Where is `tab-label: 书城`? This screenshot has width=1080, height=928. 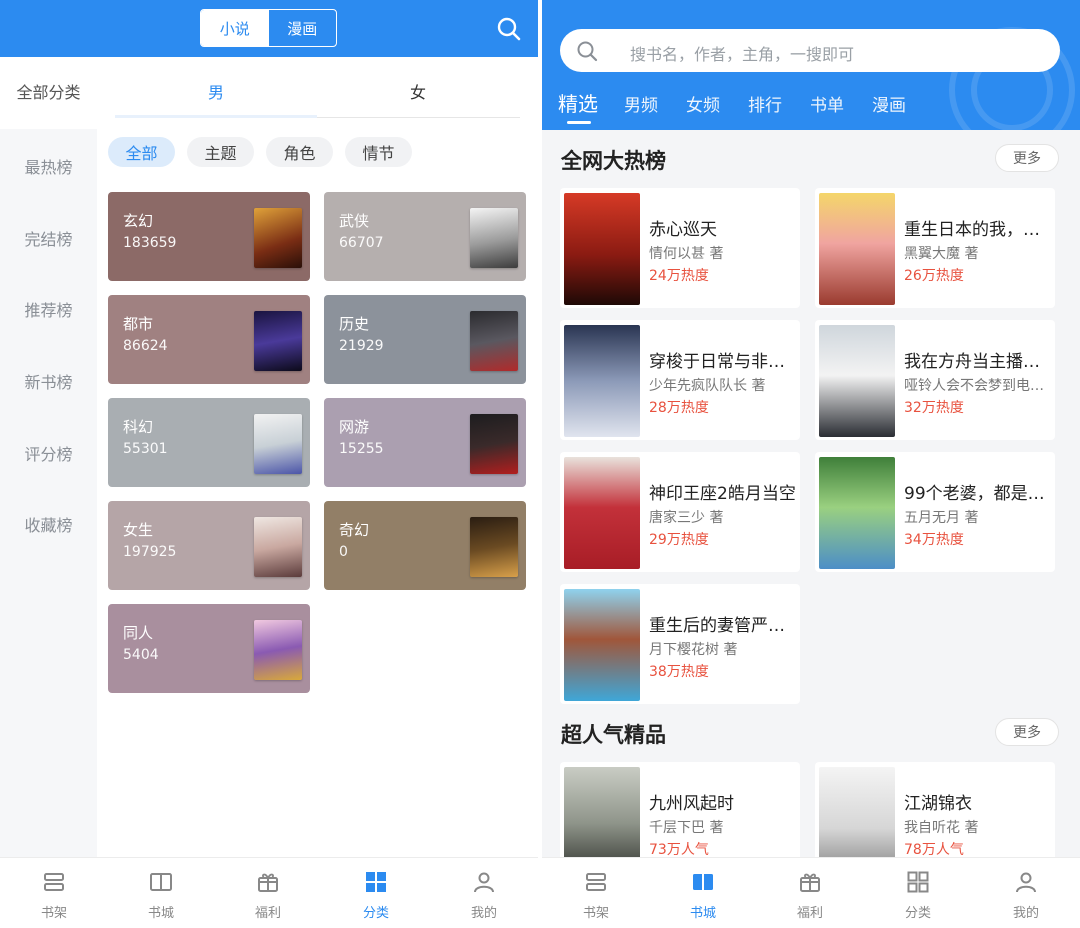
tab-label: 书城 is located at coordinates (160, 913).